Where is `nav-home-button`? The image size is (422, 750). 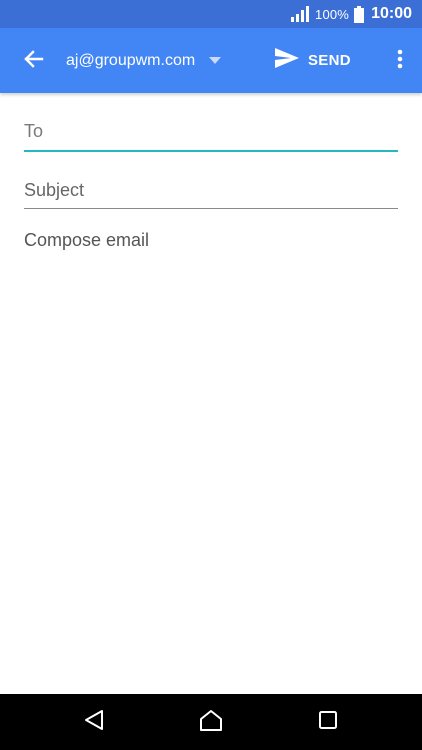 nav-home-button is located at coordinates (211, 722).